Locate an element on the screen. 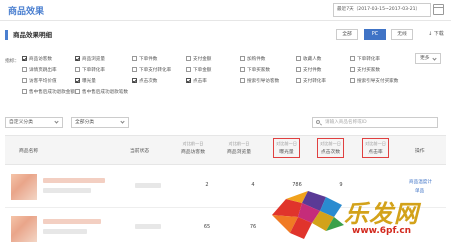  calendar-icon is located at coordinates (438, 9).